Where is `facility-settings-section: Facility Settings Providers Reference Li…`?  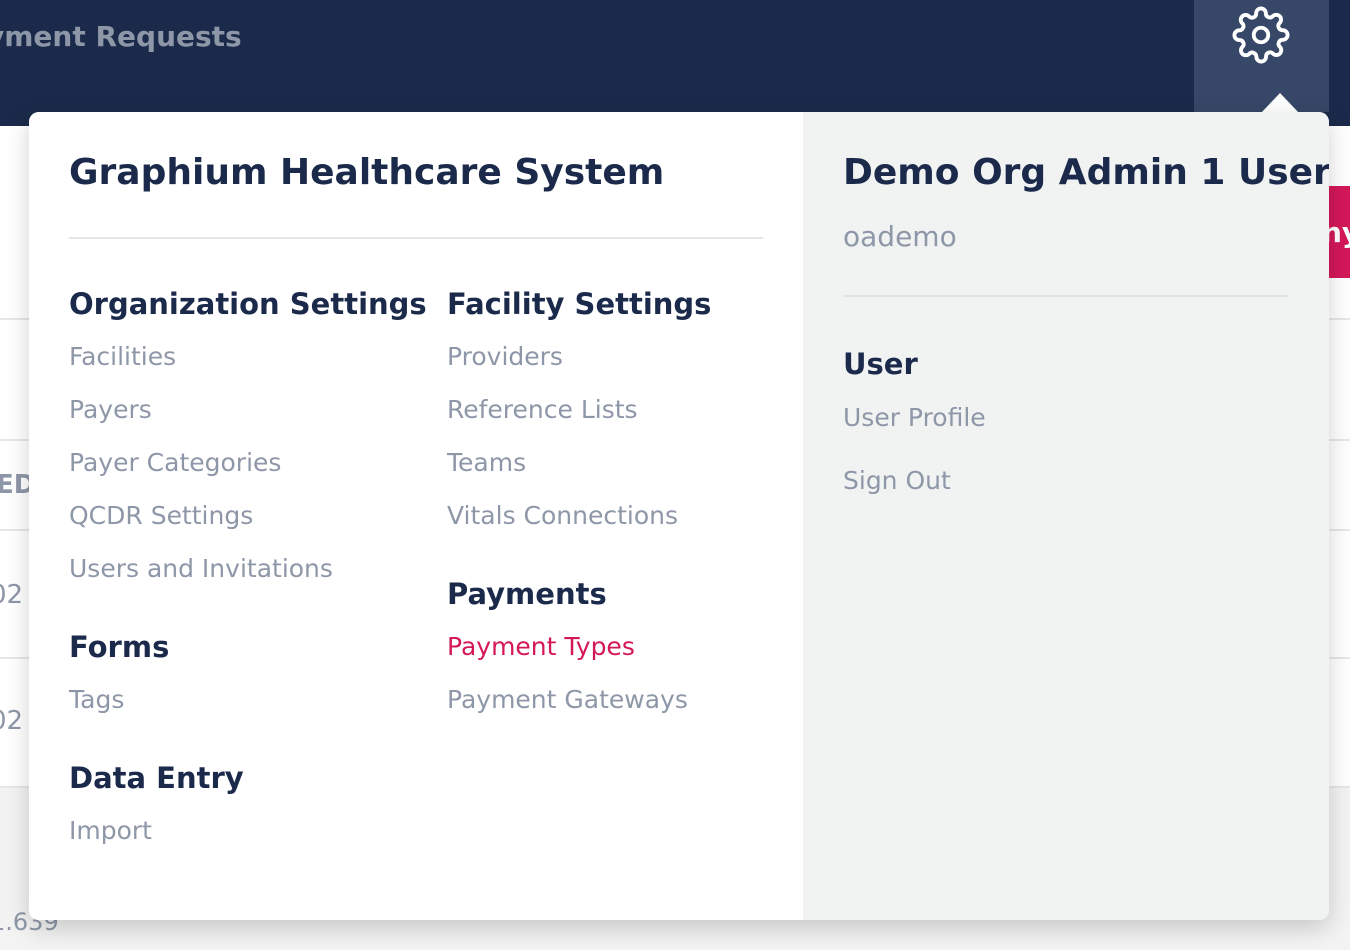
facility-settings-section: Facility Settings Providers Reference Li… is located at coordinates (579, 409).